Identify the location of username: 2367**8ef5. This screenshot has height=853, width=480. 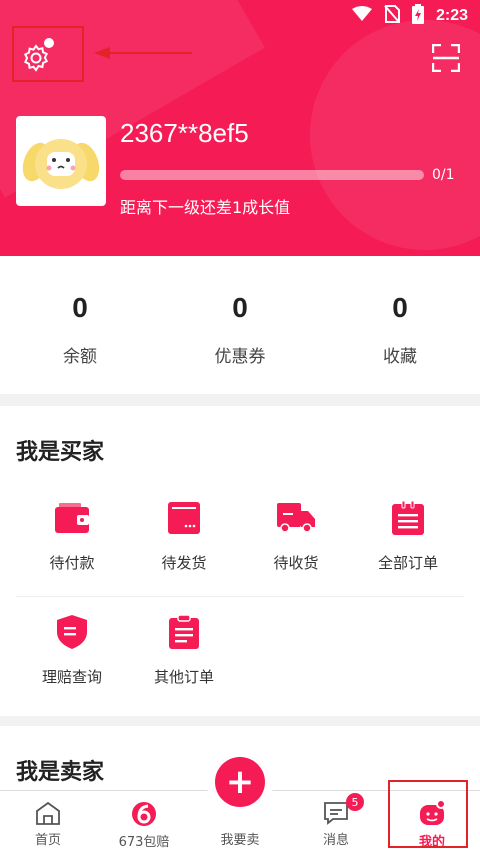
(184, 133).